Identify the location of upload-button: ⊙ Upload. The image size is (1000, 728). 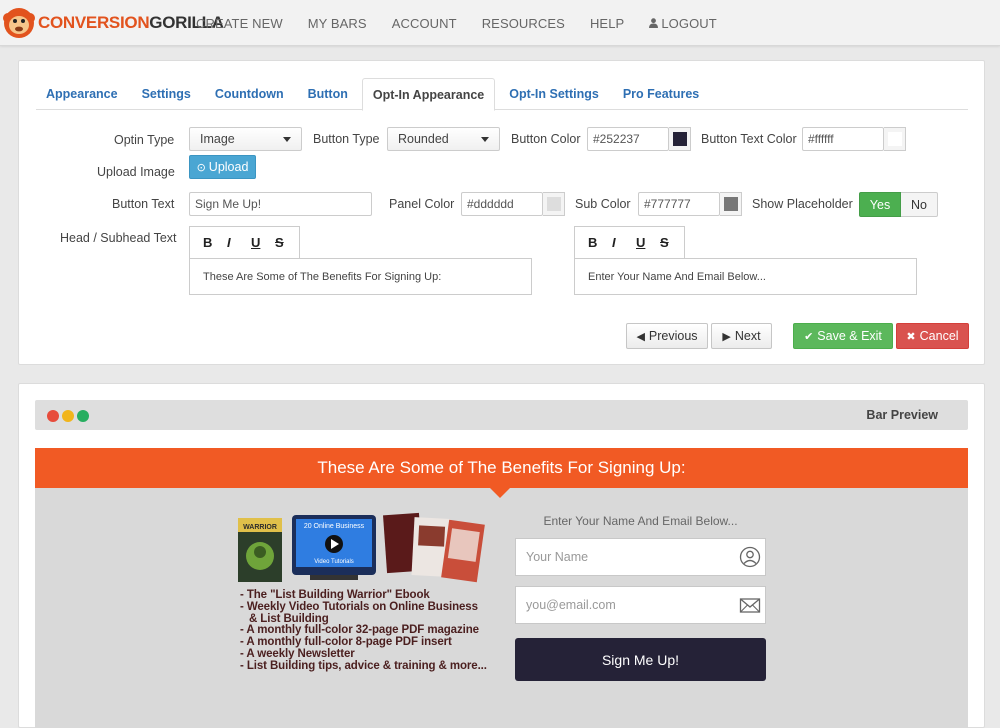
(222, 167).